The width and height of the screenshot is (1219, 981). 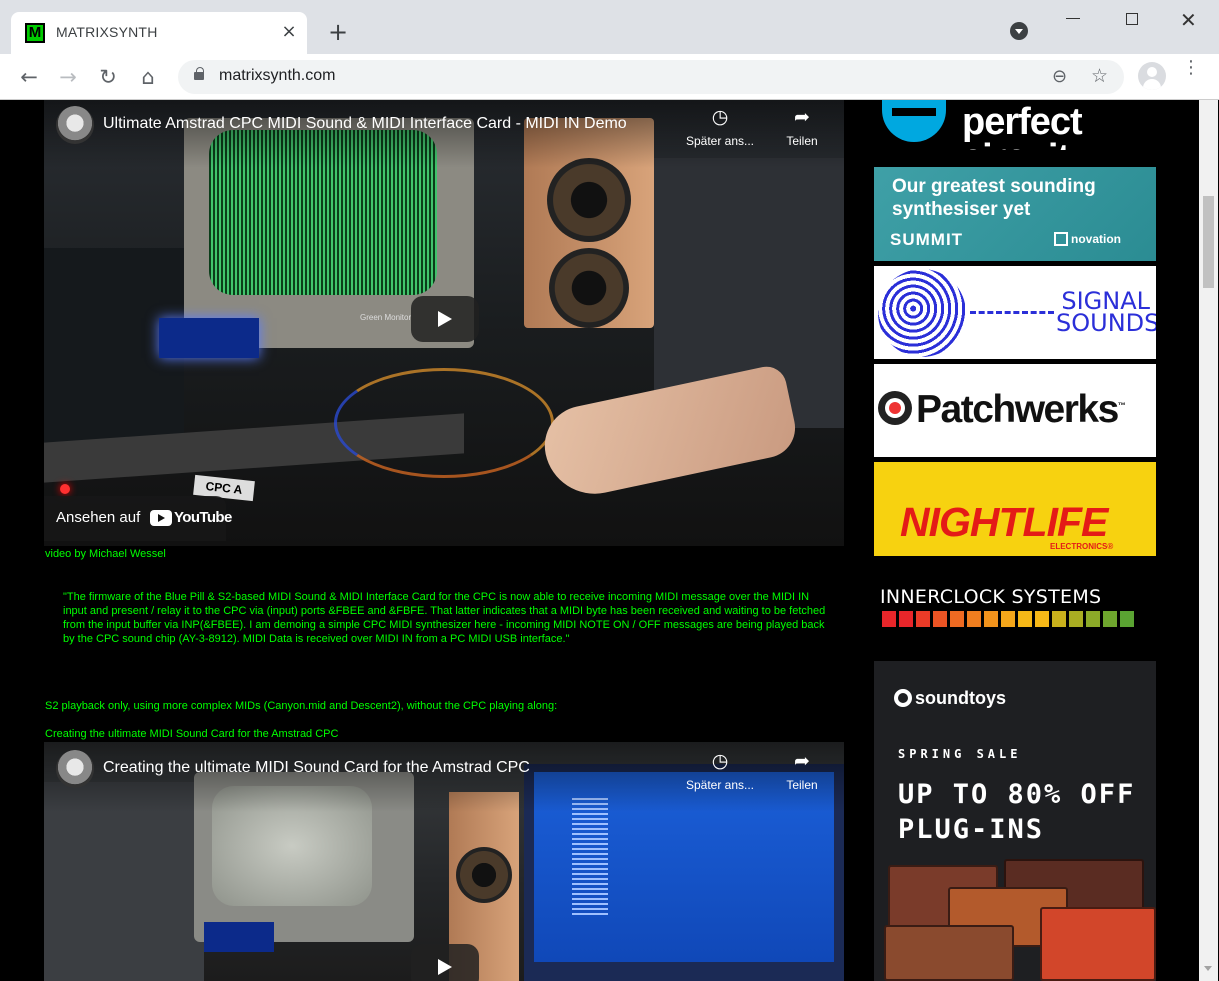 I want to click on toolbar: ← → ↻ ⌂ matrixsynth.com ⊖ ☆ ⋮, so click(x=609, y=77).